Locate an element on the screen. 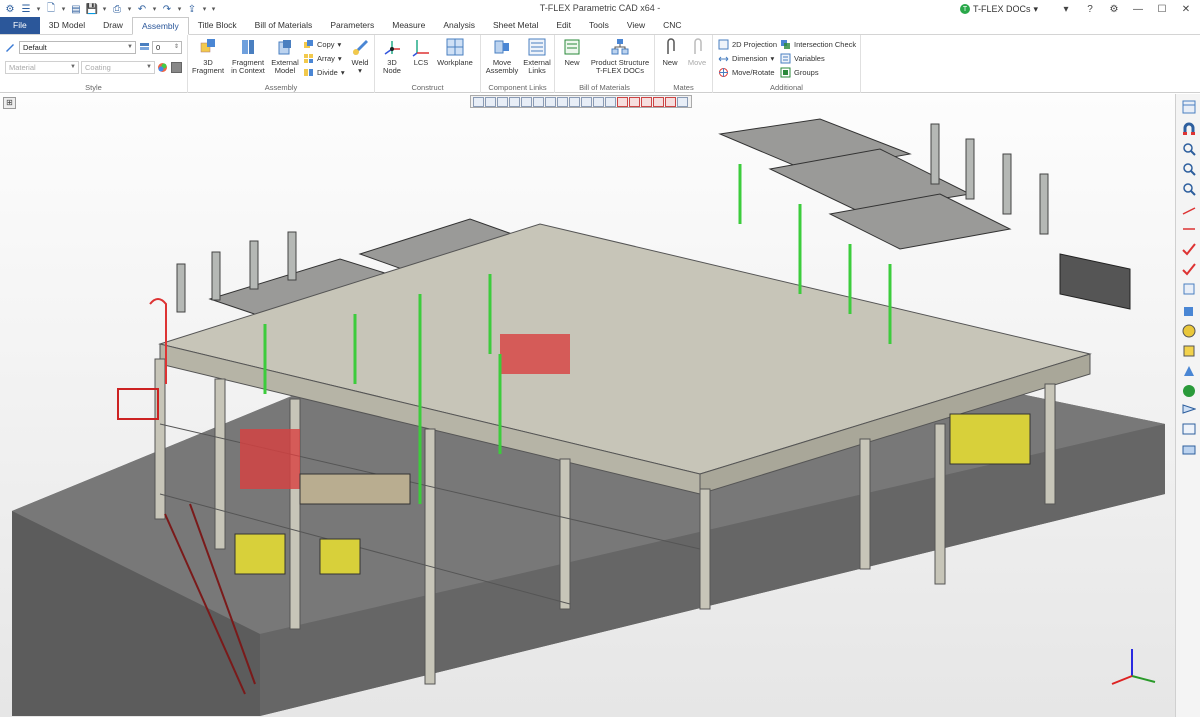  workplane-button: Workplane is located at coordinates (455, 52).